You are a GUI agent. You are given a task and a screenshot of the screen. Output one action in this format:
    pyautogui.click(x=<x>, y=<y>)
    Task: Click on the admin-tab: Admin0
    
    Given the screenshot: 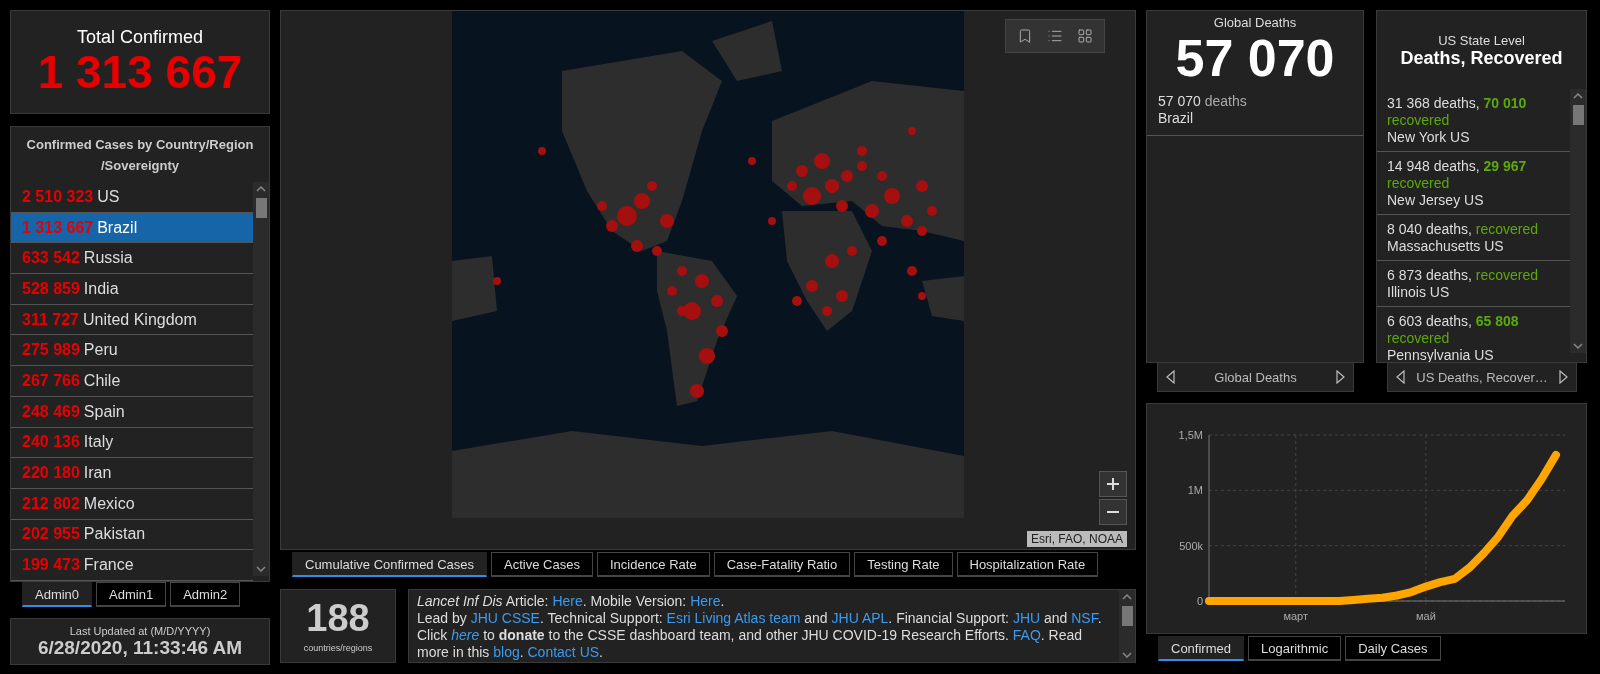 What is the action you would take?
    pyautogui.click(x=57, y=594)
    